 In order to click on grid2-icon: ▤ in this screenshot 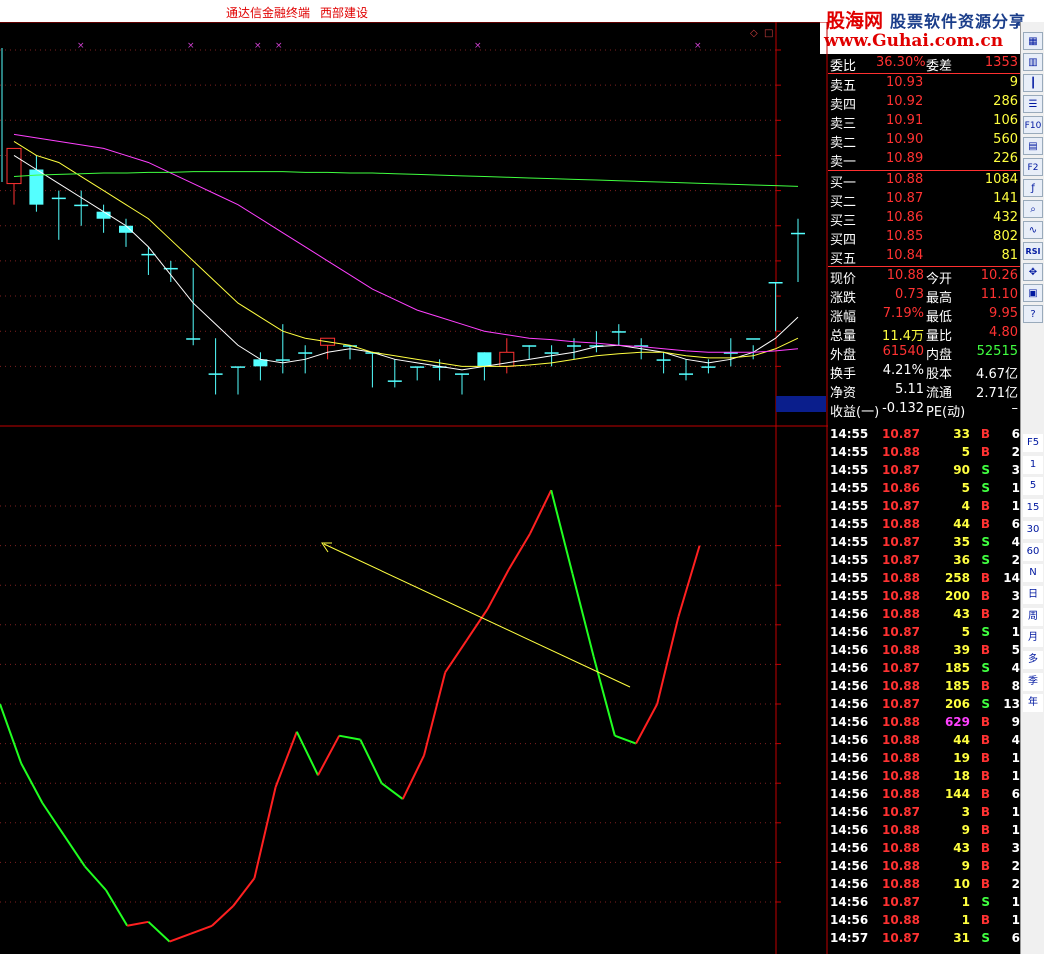, I will do `click(1033, 146)`.